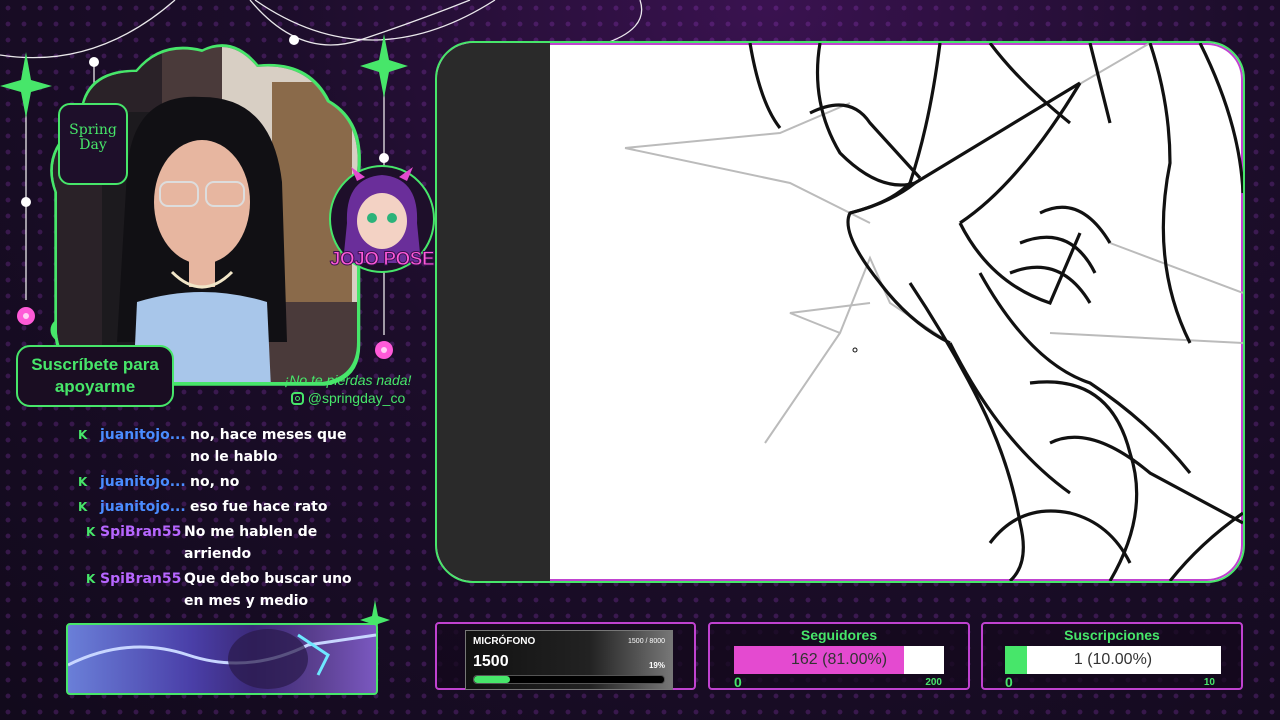  What do you see at coordinates (268, 590) in the screenshot?
I see `chat-text: Que debo buscar uno en mes y medio` at bounding box center [268, 590].